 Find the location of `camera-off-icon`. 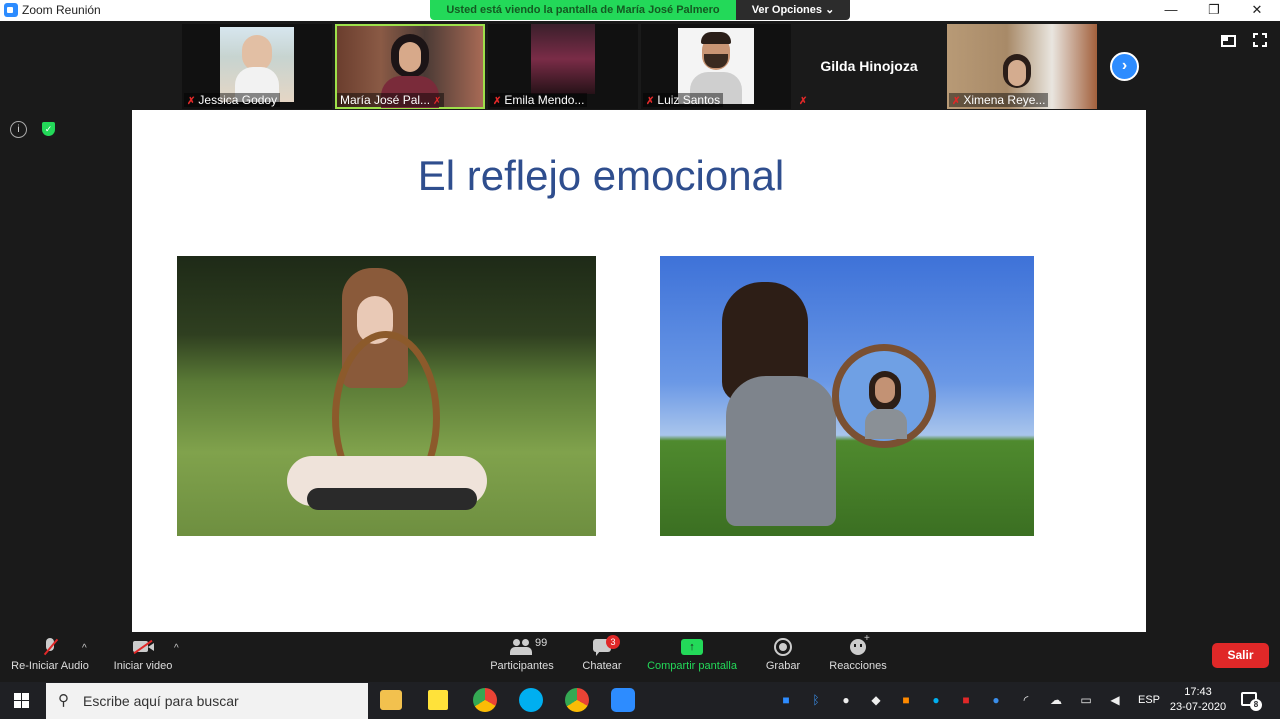

camera-off-icon is located at coordinates (143, 647).